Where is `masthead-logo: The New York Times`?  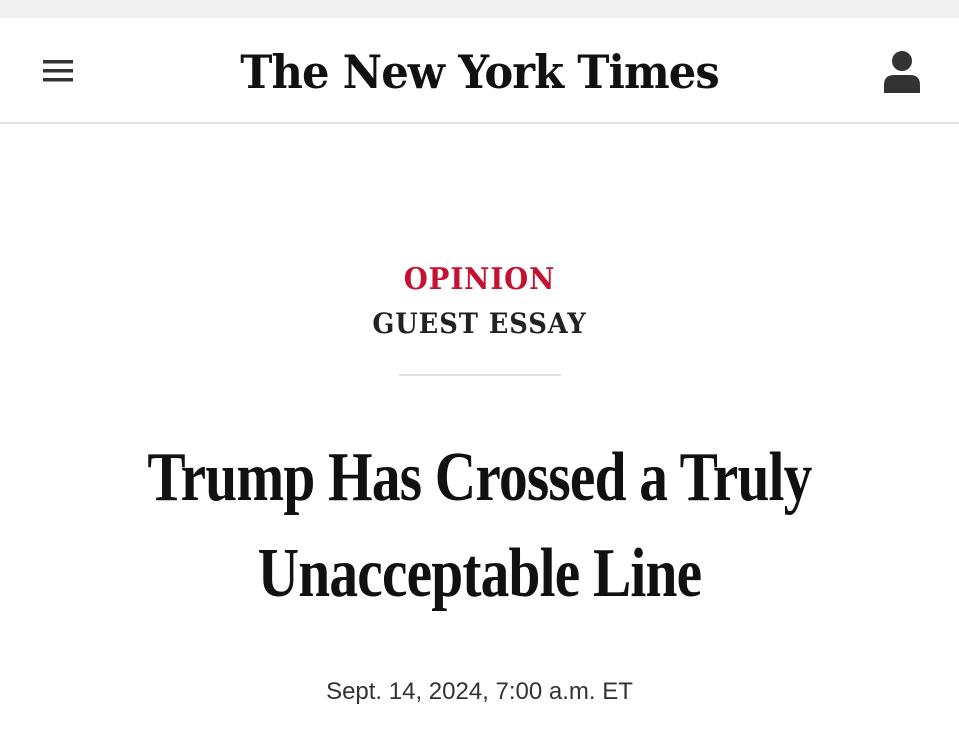 masthead-logo: The New York Times is located at coordinates (479, 72).